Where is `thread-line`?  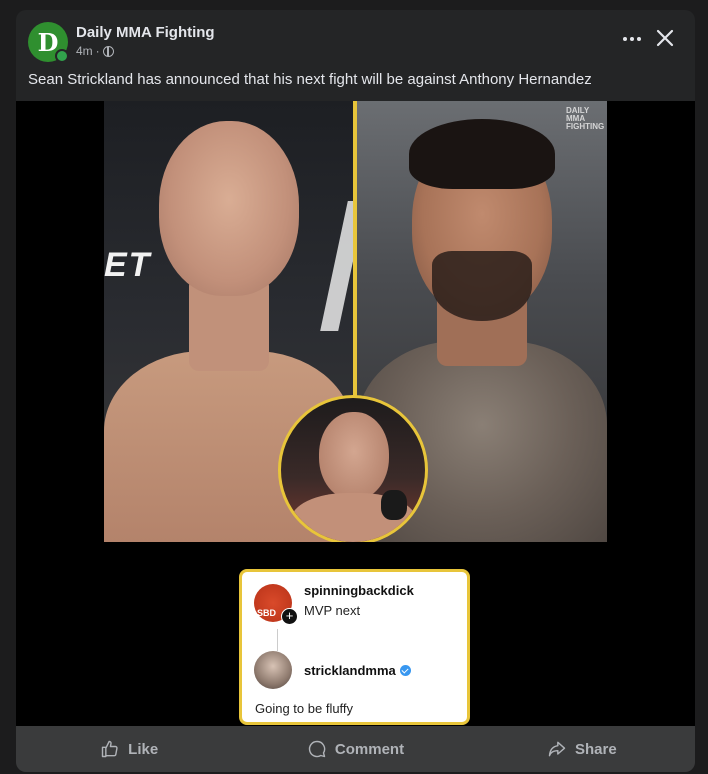
thread-line is located at coordinates (277, 640).